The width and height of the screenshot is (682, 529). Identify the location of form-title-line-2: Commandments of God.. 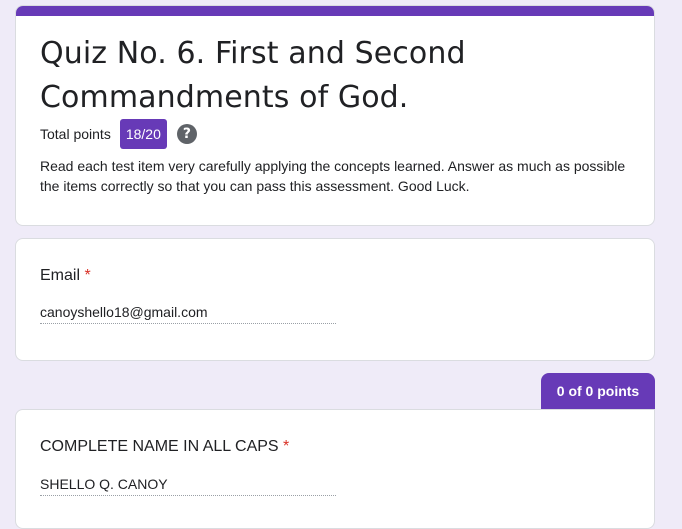
(224, 97).